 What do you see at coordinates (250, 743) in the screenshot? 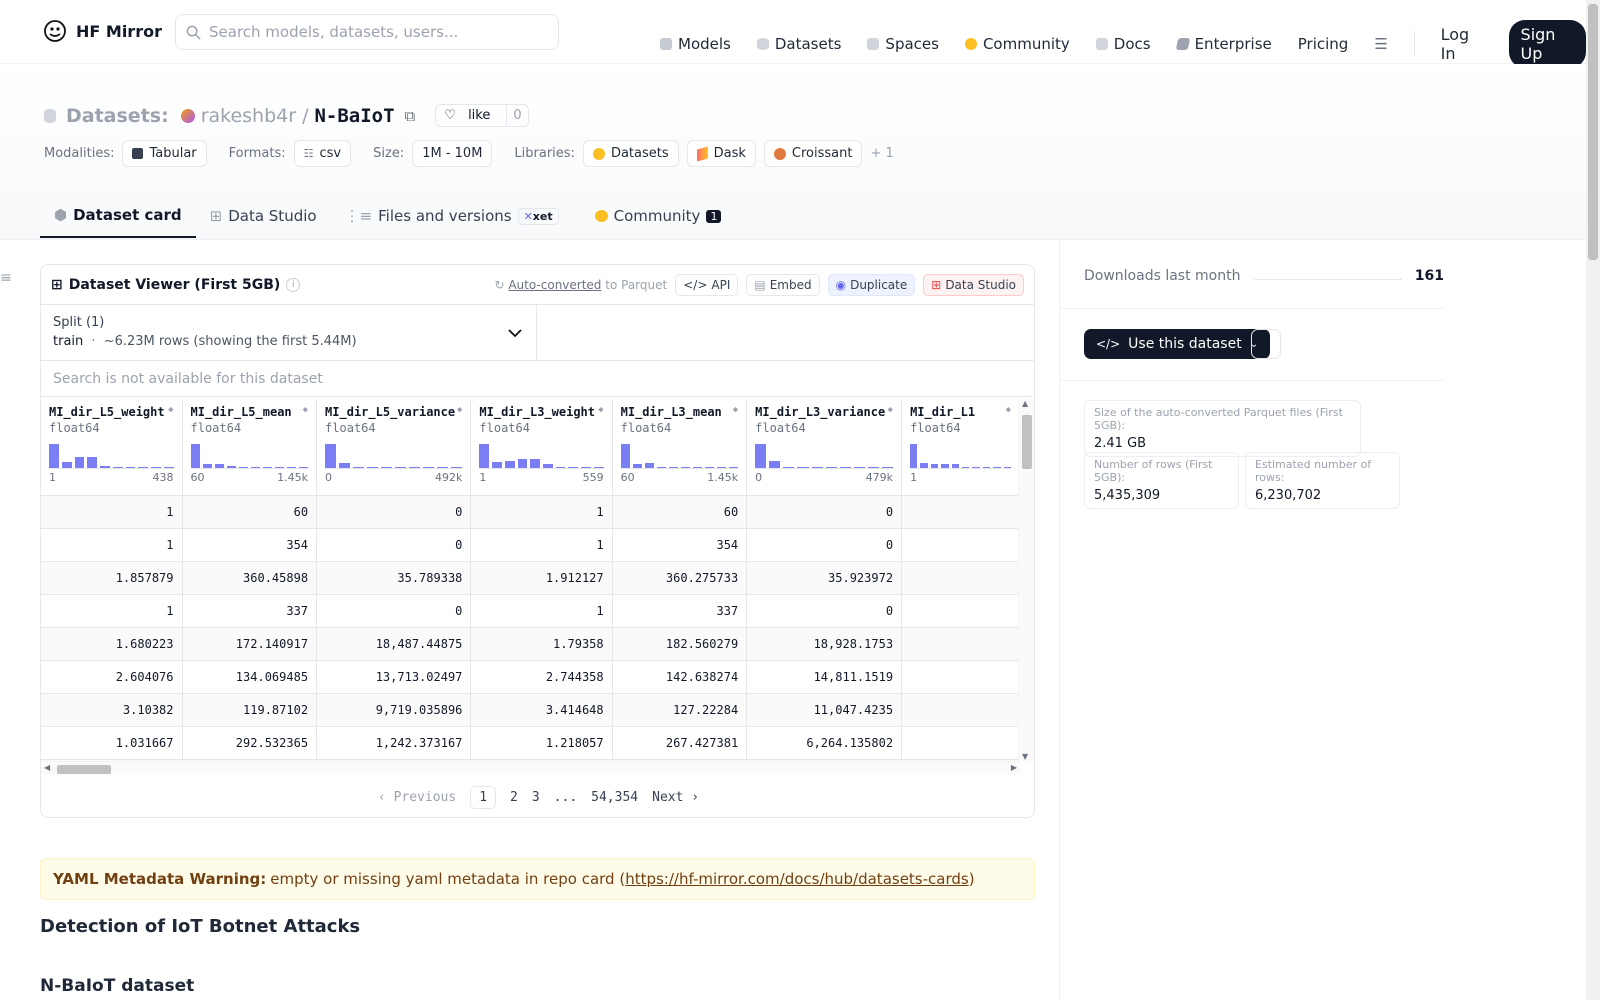
I see `table-cell: 292.532365` at bounding box center [250, 743].